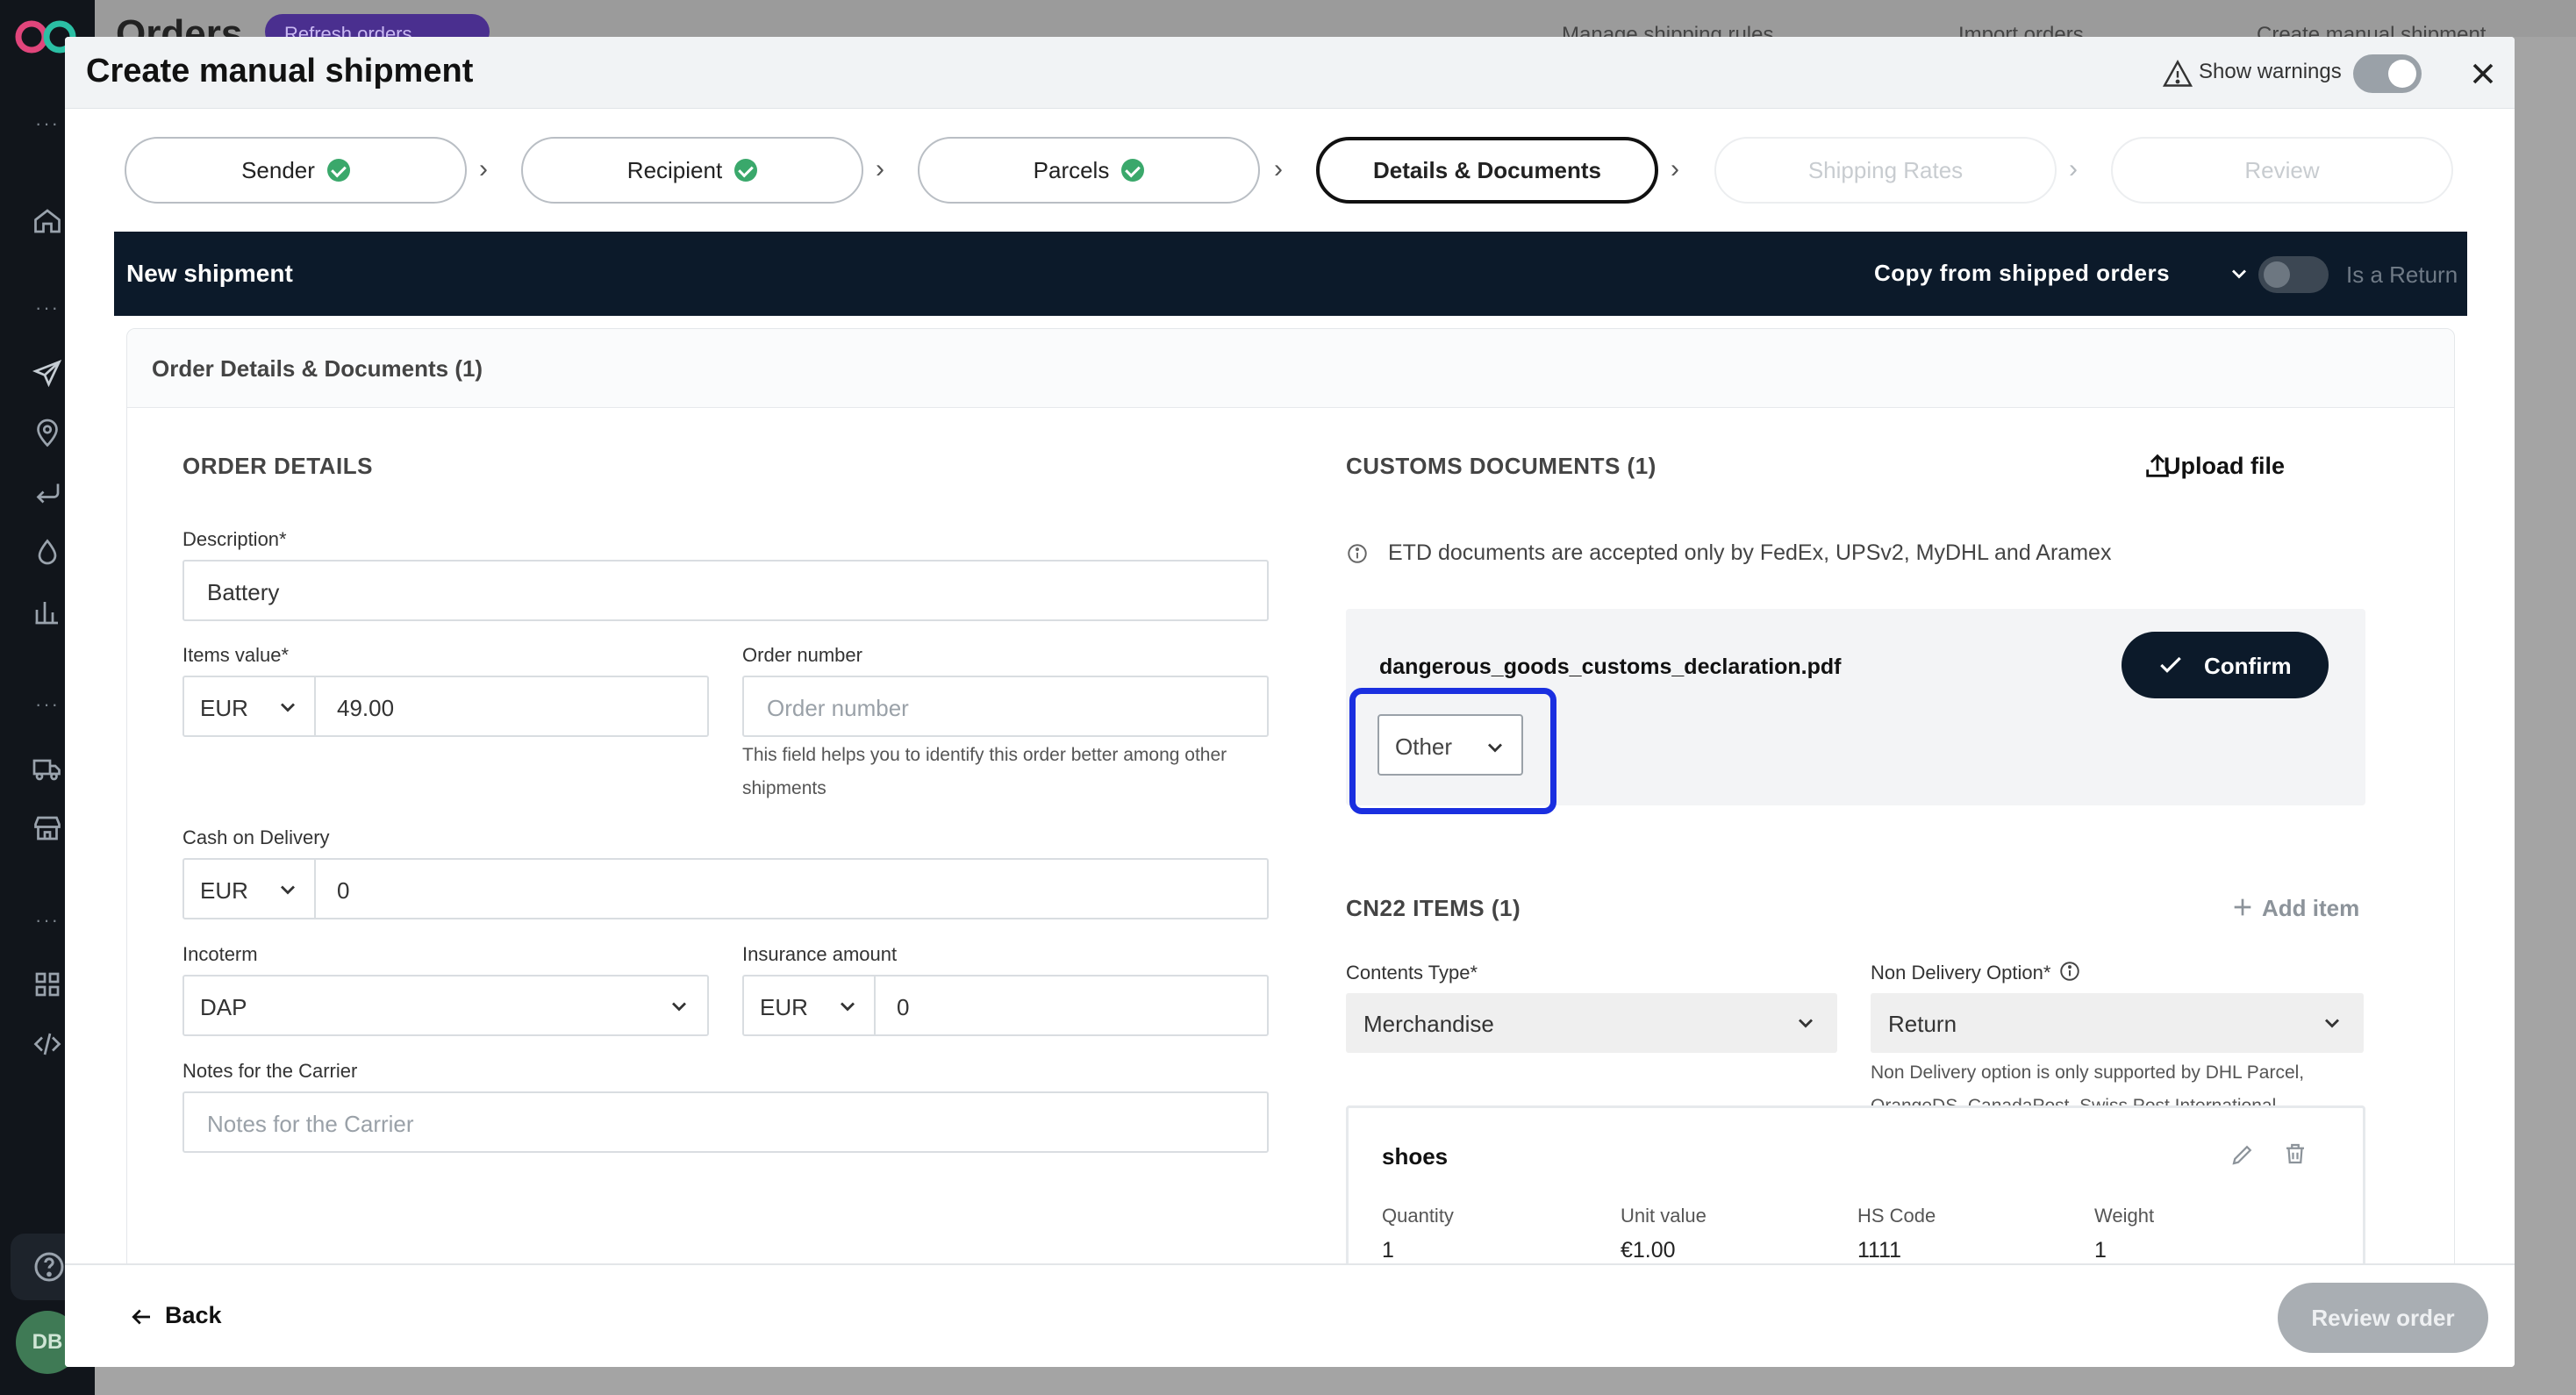 This screenshot has height=1395, width=2576. What do you see at coordinates (1005, 1006) in the screenshot?
I see `insurance-input: EUR 0` at bounding box center [1005, 1006].